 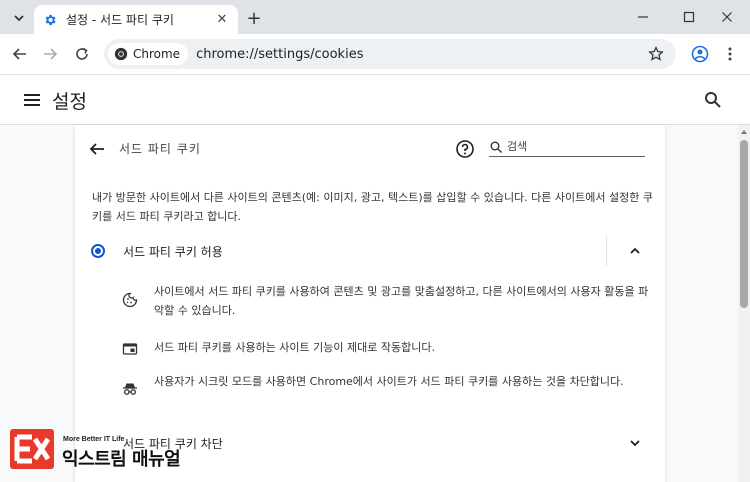 I want to click on tab-strip: 설정 - 서드 파티 쿠키 ✕ +, so click(x=375, y=17).